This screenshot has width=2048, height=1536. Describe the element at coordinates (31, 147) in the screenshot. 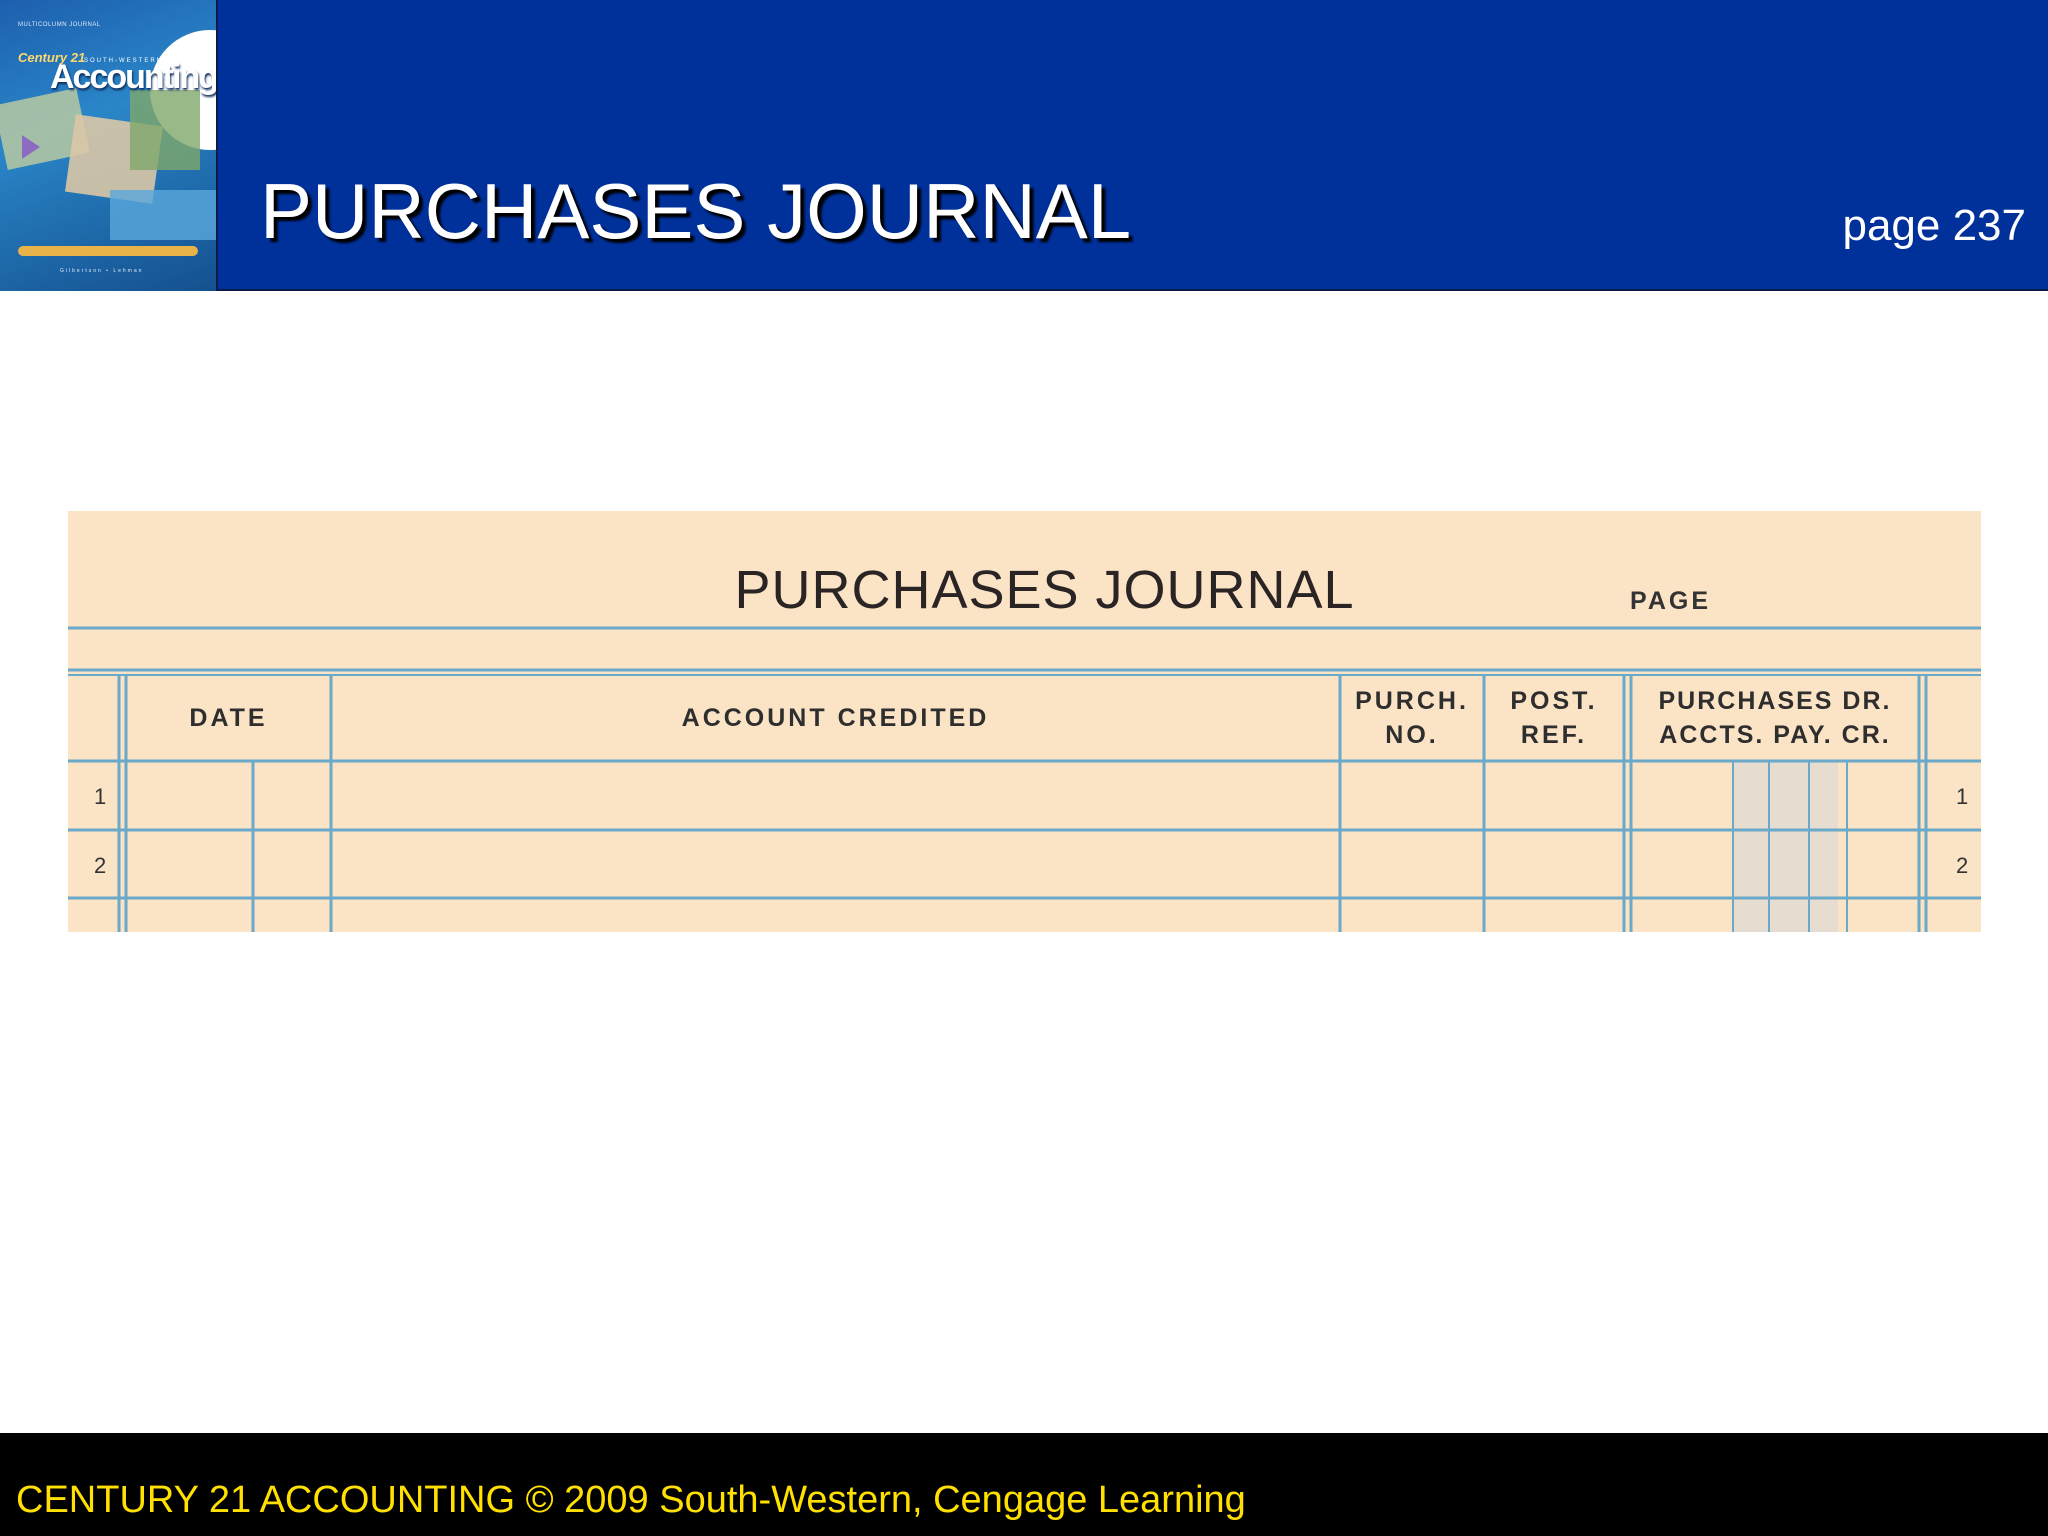

I see `cover-arrow-icon` at that location.